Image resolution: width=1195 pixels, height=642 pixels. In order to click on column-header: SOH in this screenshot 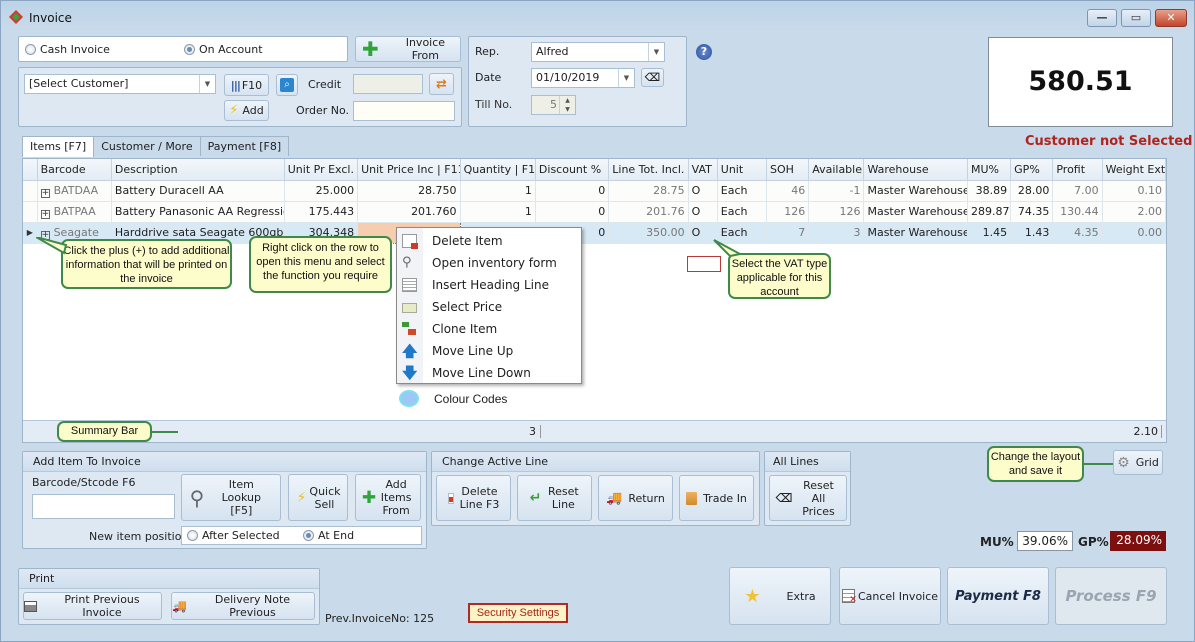, I will do `click(788, 170)`.